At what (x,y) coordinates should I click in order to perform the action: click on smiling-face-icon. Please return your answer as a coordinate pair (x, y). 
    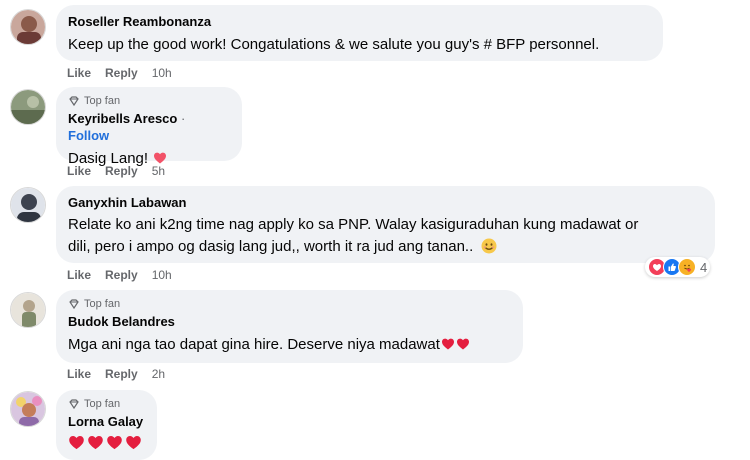
    Looking at the image, I should click on (489, 246).